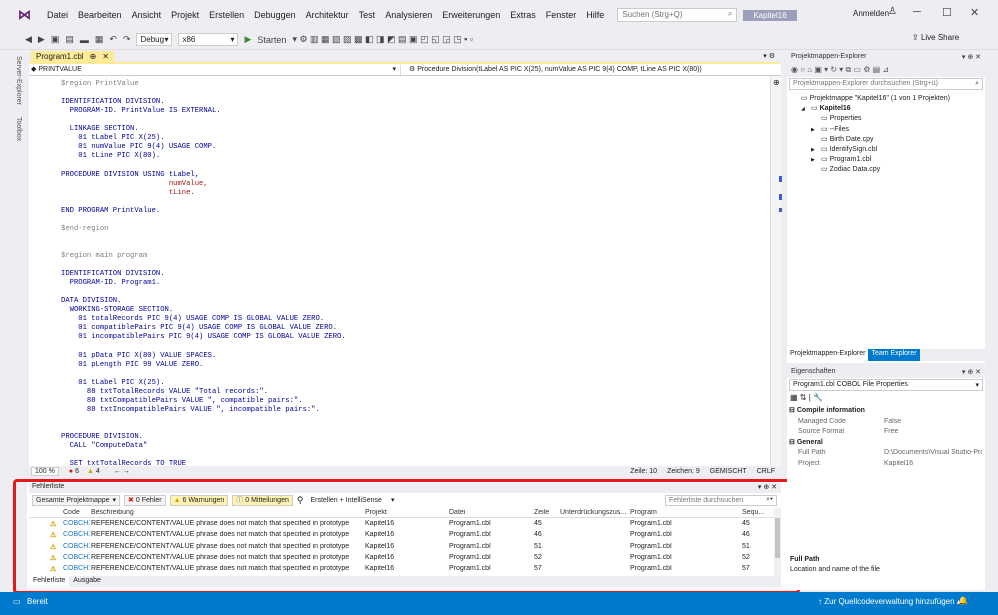 This screenshot has width=998, height=615. Describe the element at coordinates (122, 471) in the screenshot. I see `nav-arrows-icon: ← →` at that location.